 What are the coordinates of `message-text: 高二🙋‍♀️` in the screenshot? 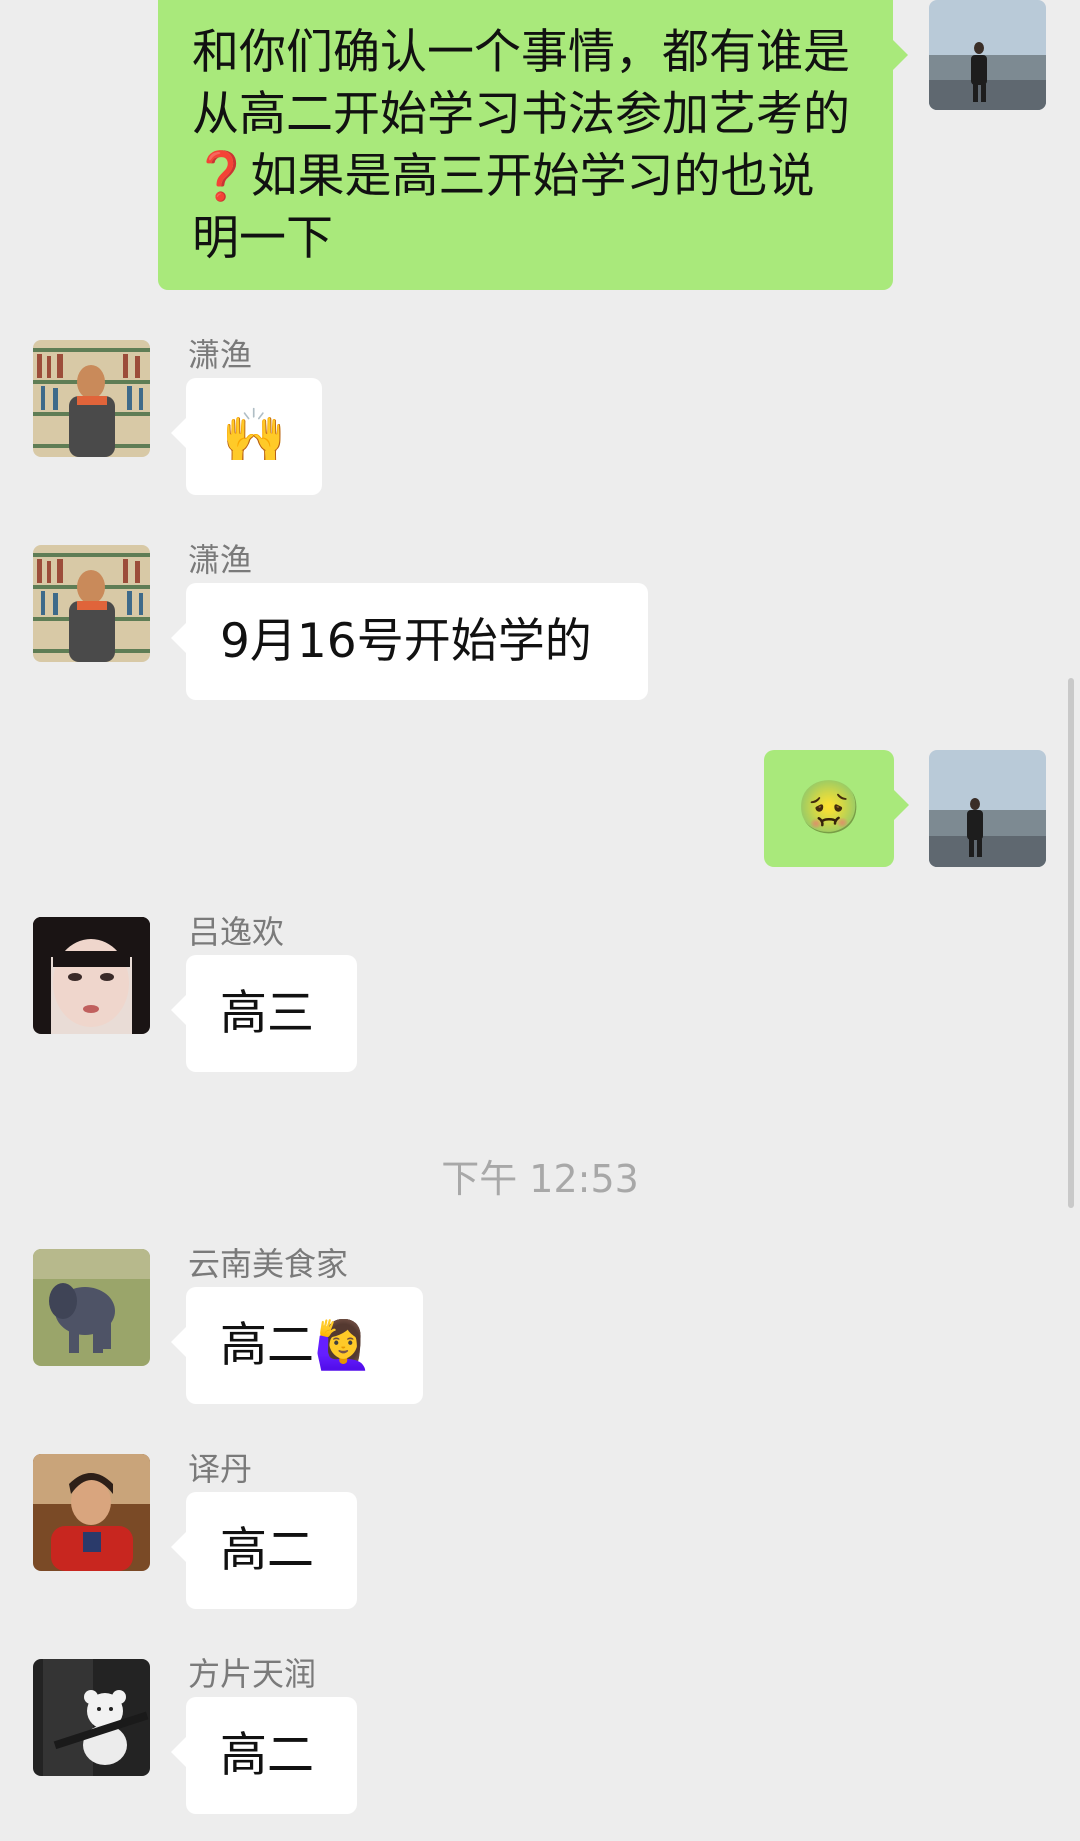 It's located at (296, 1345).